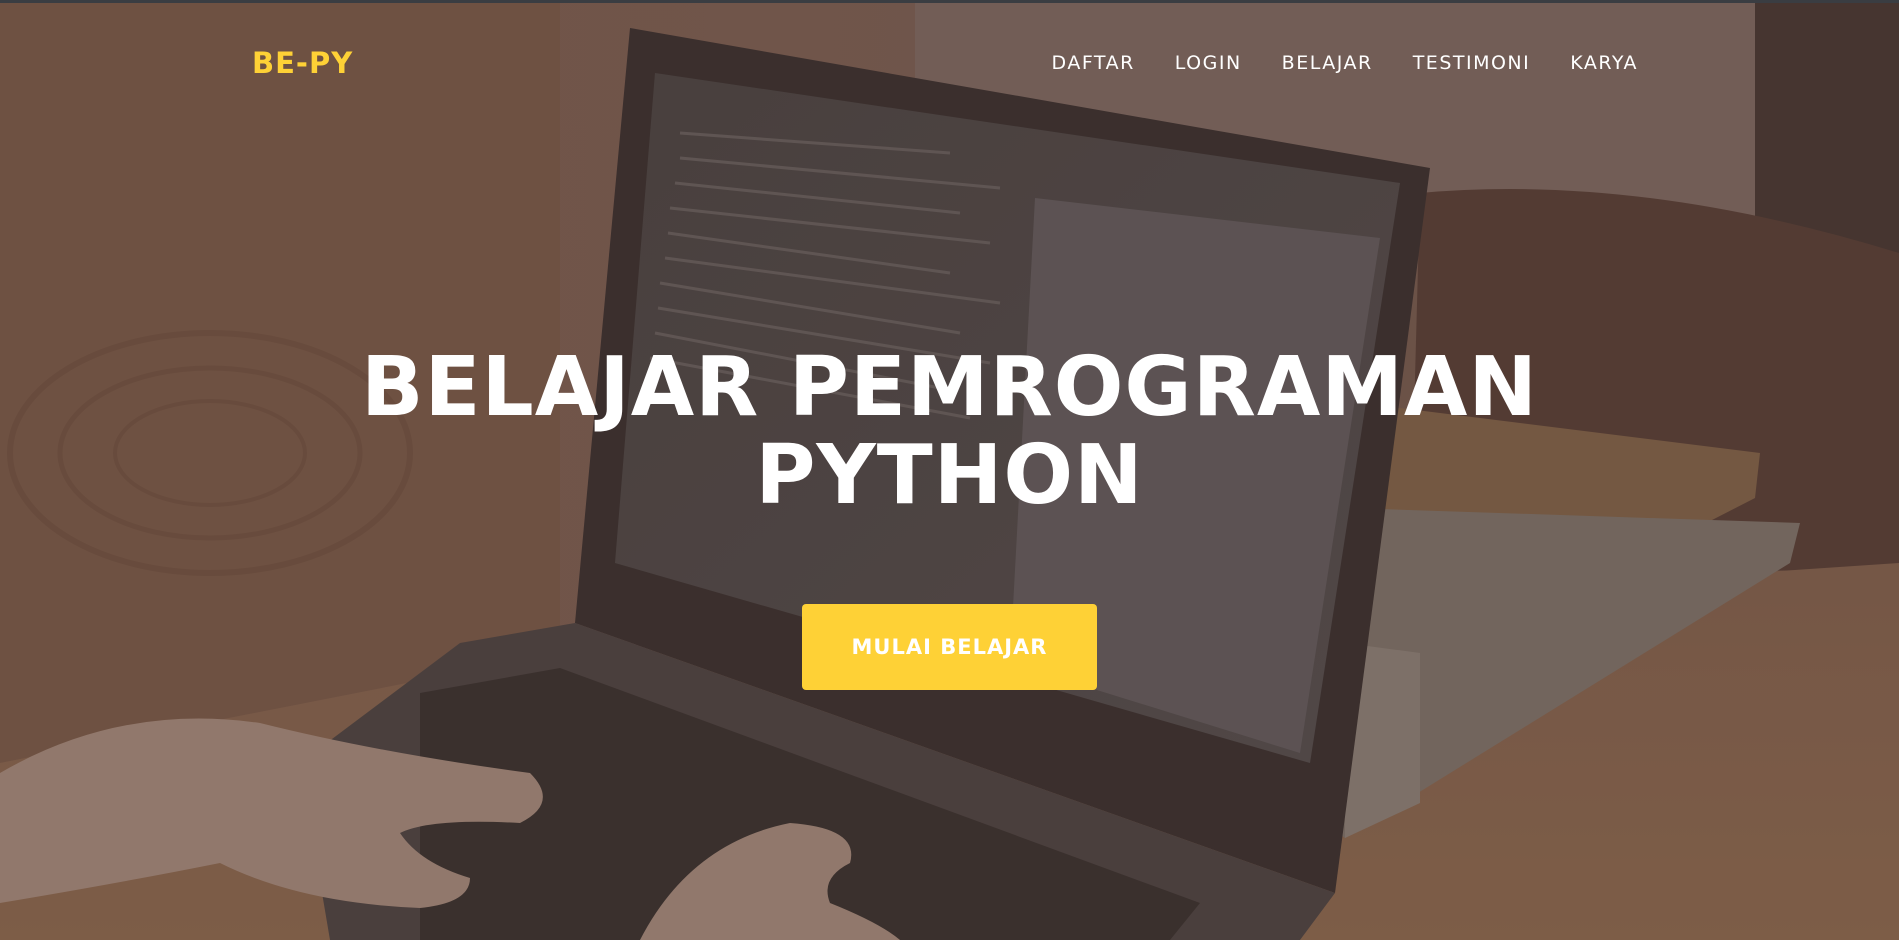 The image size is (1899, 941). What do you see at coordinates (1604, 63) in the screenshot?
I see `nav-link-karya: KARYA` at bounding box center [1604, 63].